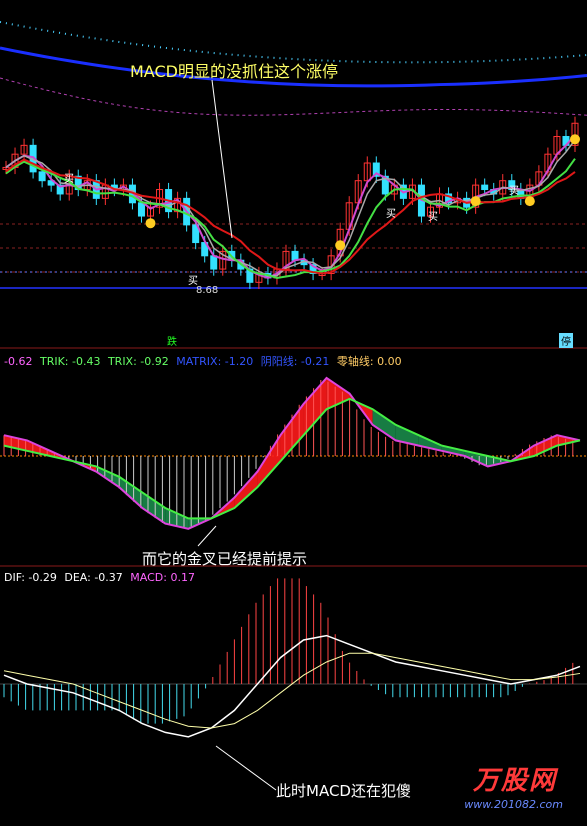  What do you see at coordinates (514, 781) in the screenshot?
I see `watermark-brand: 万股网` at bounding box center [514, 781].